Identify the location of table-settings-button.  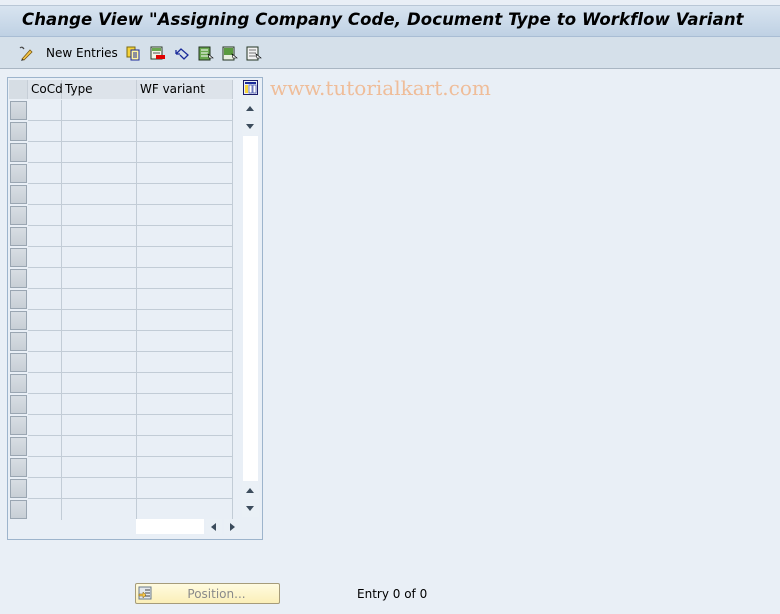
(250, 87).